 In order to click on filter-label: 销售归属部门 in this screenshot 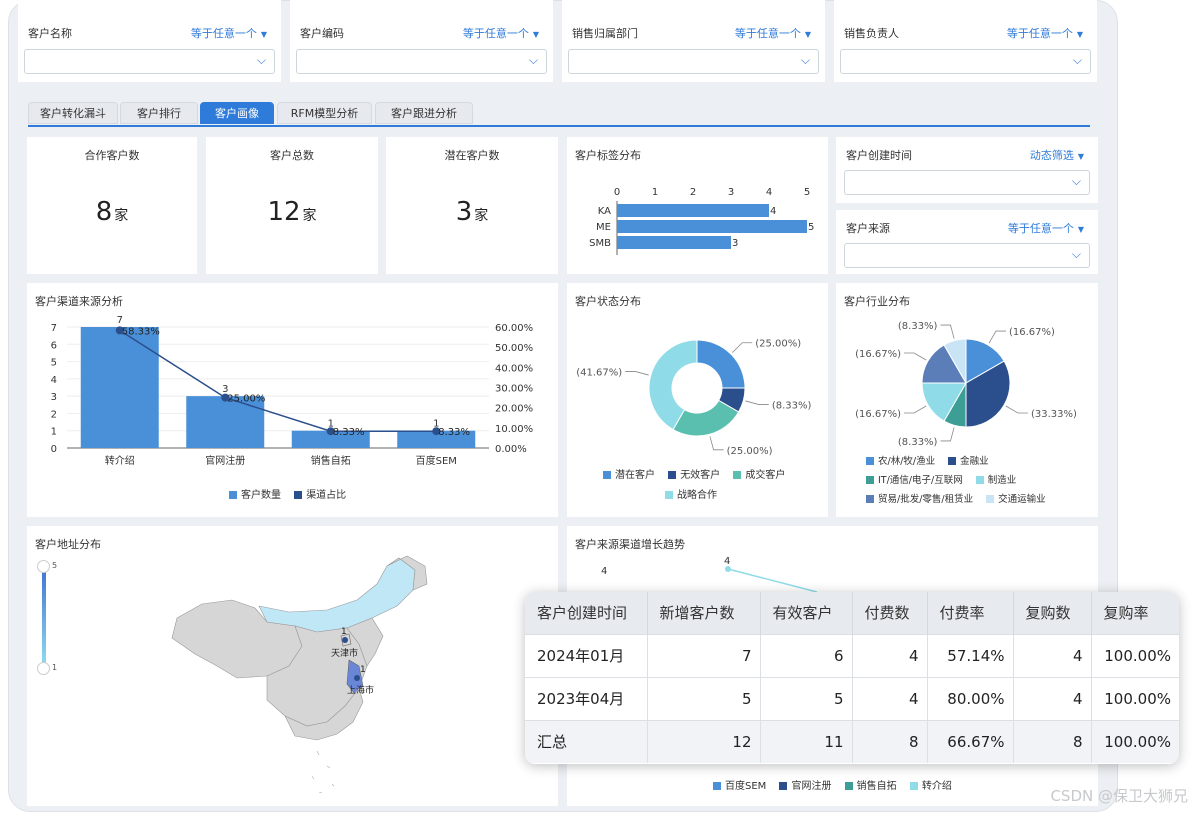, I will do `click(605, 33)`.